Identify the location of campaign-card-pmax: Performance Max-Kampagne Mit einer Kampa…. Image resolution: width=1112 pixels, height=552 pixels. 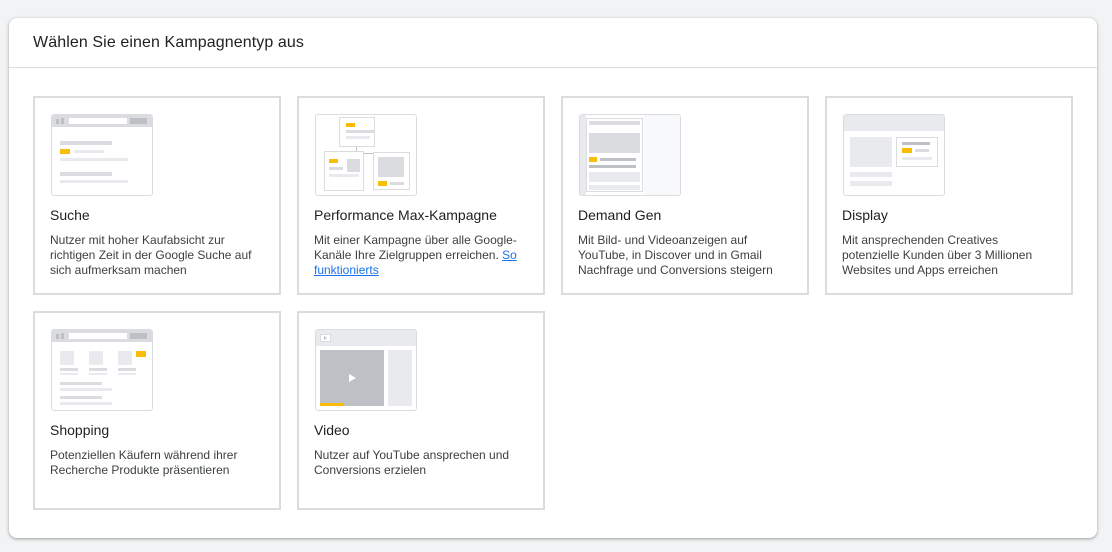
(421, 195).